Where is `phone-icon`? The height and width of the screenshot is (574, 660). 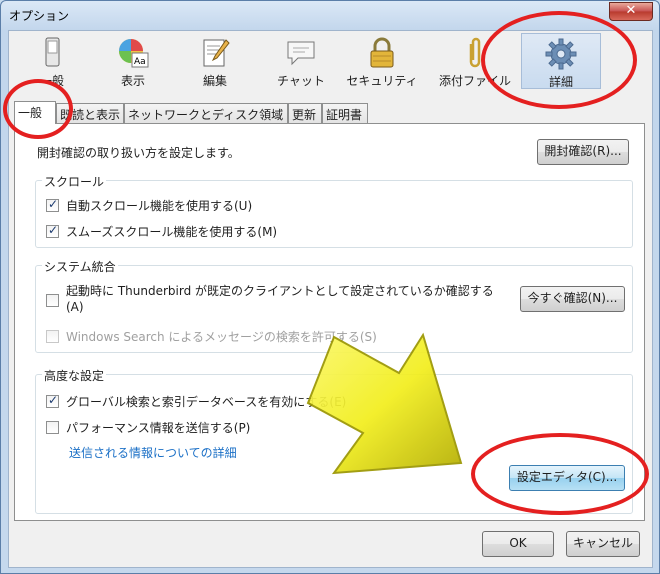
phone-icon is located at coordinates (52, 52).